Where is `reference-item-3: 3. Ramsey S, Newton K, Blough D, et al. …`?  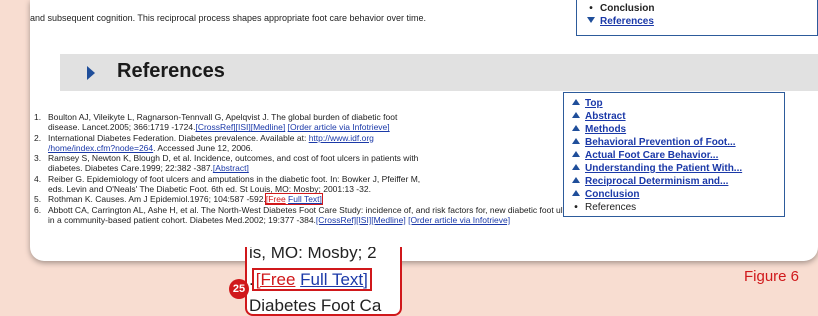 reference-item-3: 3. Ramsey S, Newton K, Blough D, et al. … is located at coordinates (226, 163).